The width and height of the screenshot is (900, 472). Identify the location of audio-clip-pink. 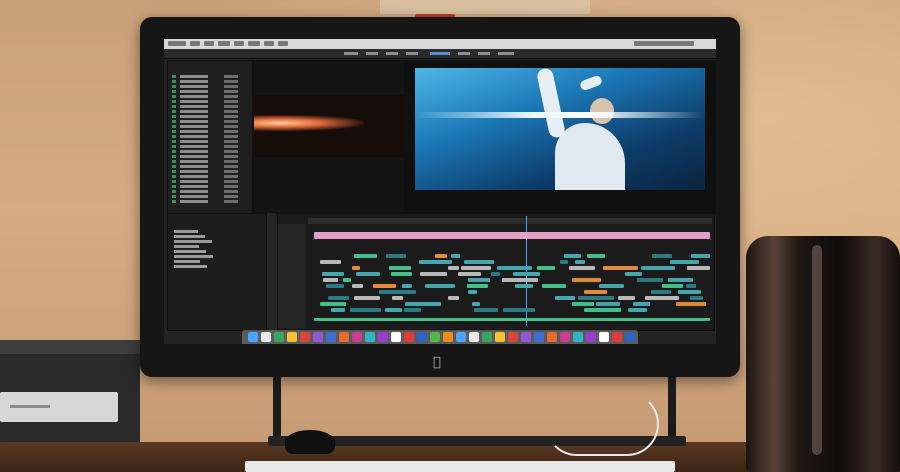
(512, 235).